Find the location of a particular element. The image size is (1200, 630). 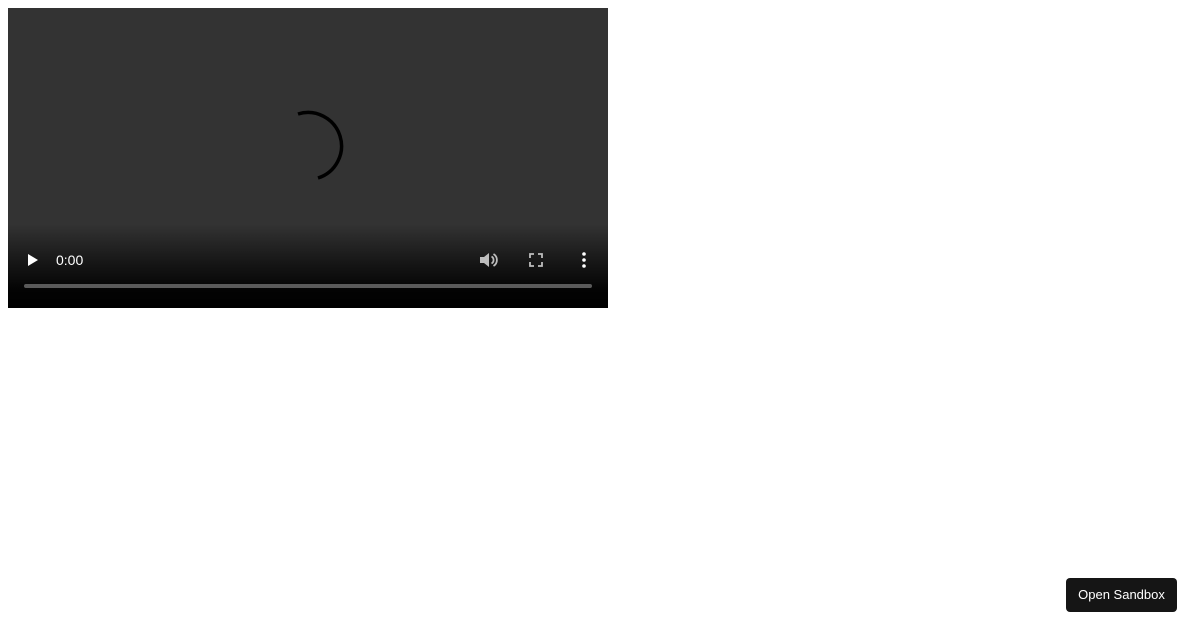

progress-slider is located at coordinates (308, 286).